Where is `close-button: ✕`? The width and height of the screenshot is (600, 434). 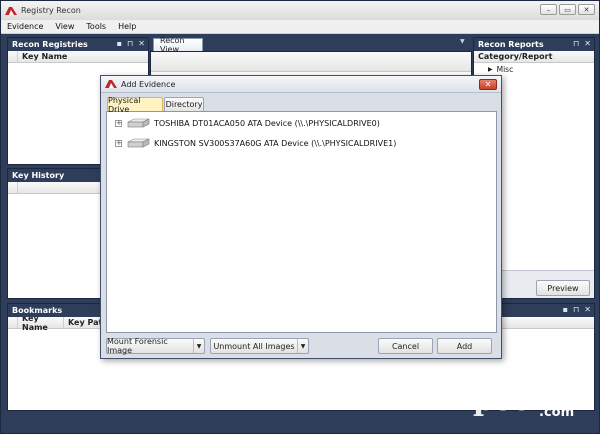 close-button: ✕ is located at coordinates (586, 9).